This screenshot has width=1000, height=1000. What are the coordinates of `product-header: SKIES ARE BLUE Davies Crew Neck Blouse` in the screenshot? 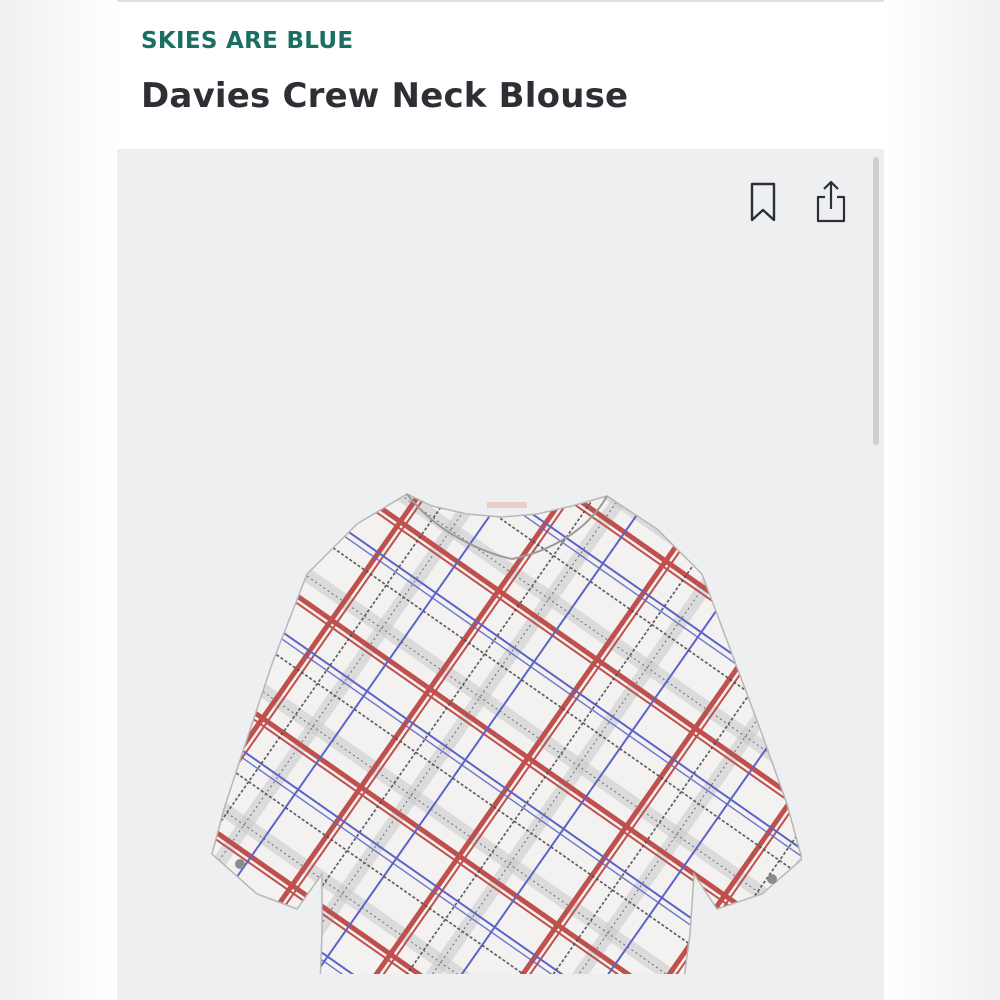 It's located at (500, 75).